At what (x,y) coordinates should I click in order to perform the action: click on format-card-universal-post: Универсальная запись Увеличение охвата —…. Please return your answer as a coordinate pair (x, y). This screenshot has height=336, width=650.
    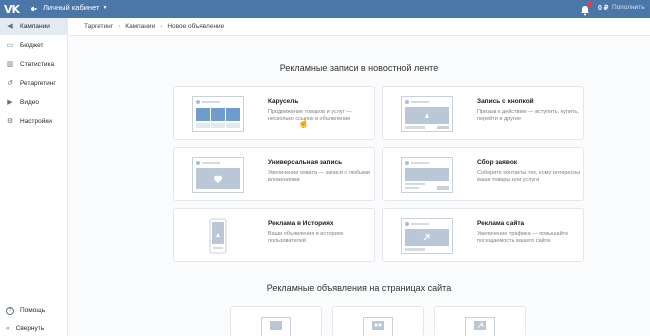
    Looking at the image, I should click on (274, 174).